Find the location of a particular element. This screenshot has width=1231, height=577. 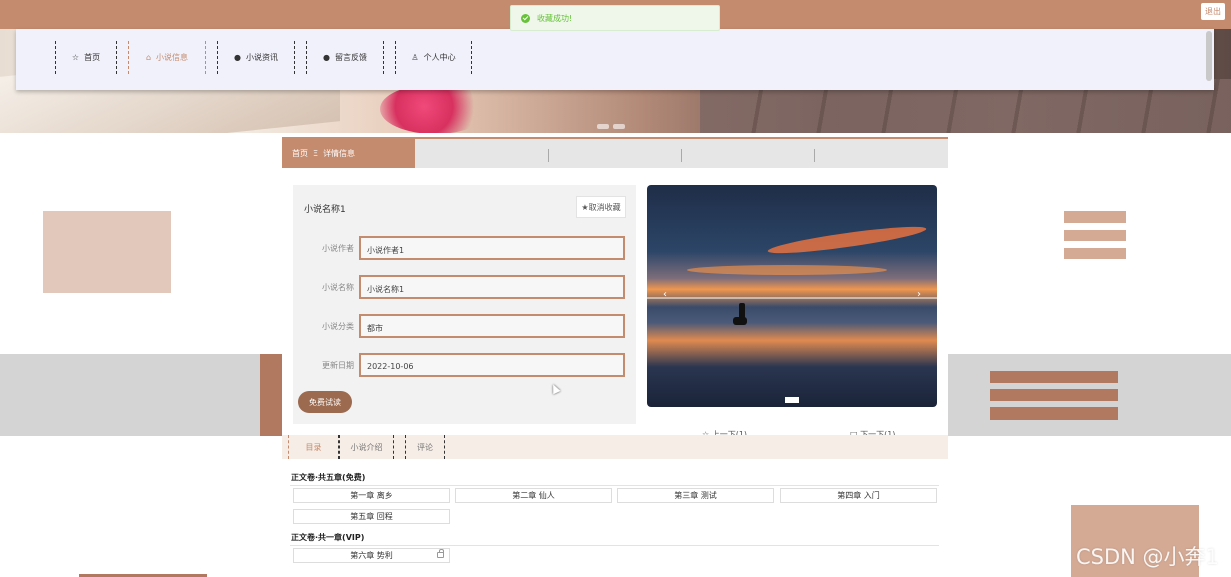

author-field: 小说作者1 is located at coordinates (492, 248).